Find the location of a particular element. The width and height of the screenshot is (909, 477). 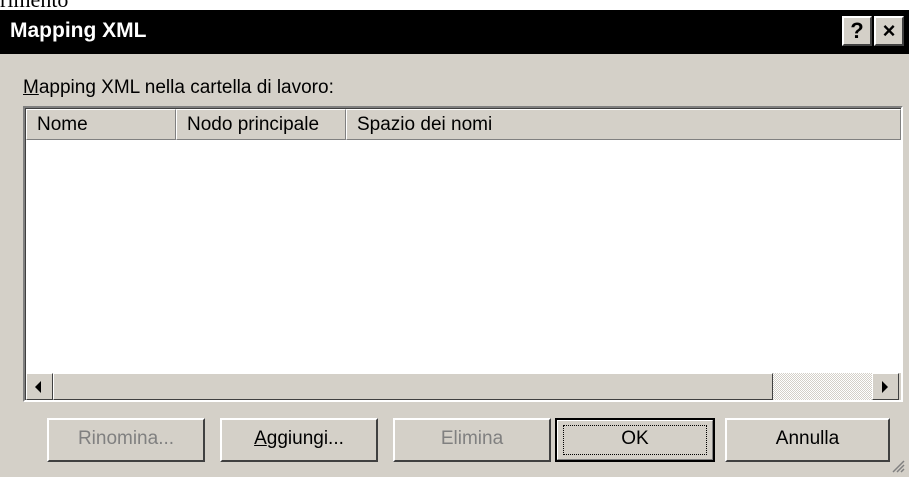

scroll-left-button is located at coordinates (39, 386).